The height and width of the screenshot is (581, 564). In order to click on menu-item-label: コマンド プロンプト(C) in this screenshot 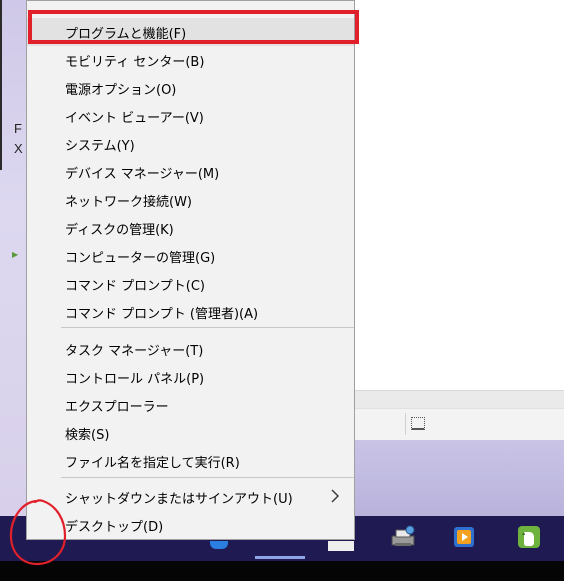, I will do `click(135, 286)`.